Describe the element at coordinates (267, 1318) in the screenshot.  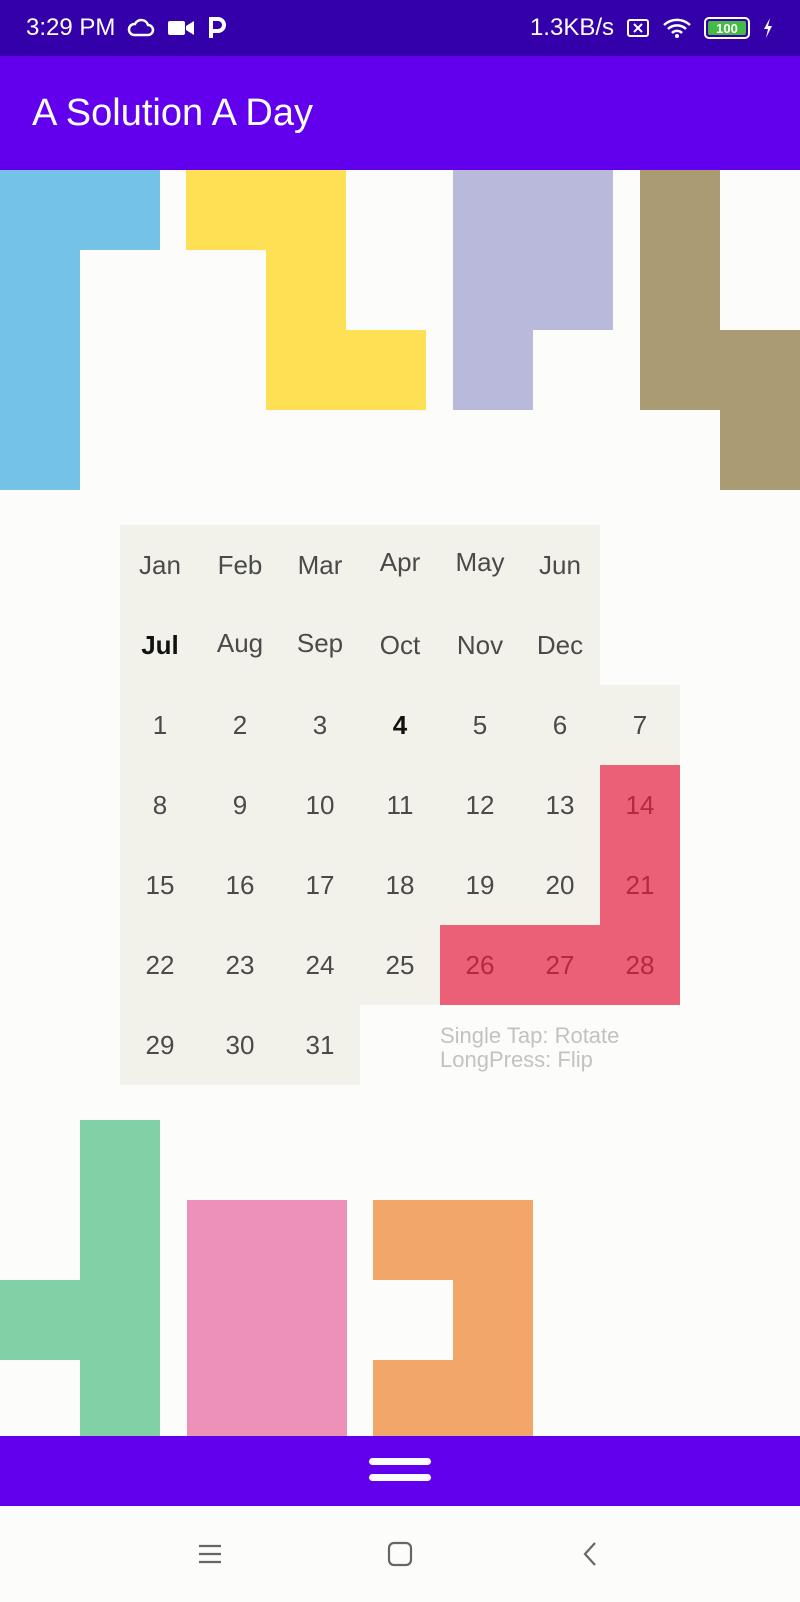
I see `pink-puzzle-piece` at that location.